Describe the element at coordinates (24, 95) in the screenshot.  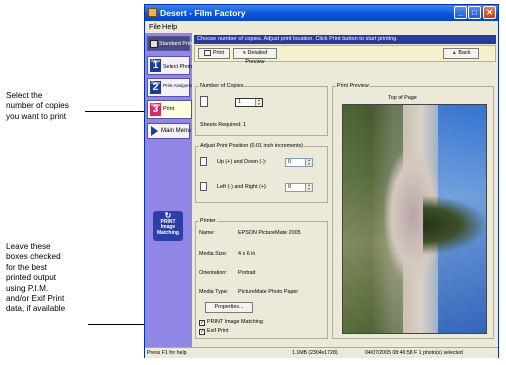
I see `annotation-line: Select the` at that location.